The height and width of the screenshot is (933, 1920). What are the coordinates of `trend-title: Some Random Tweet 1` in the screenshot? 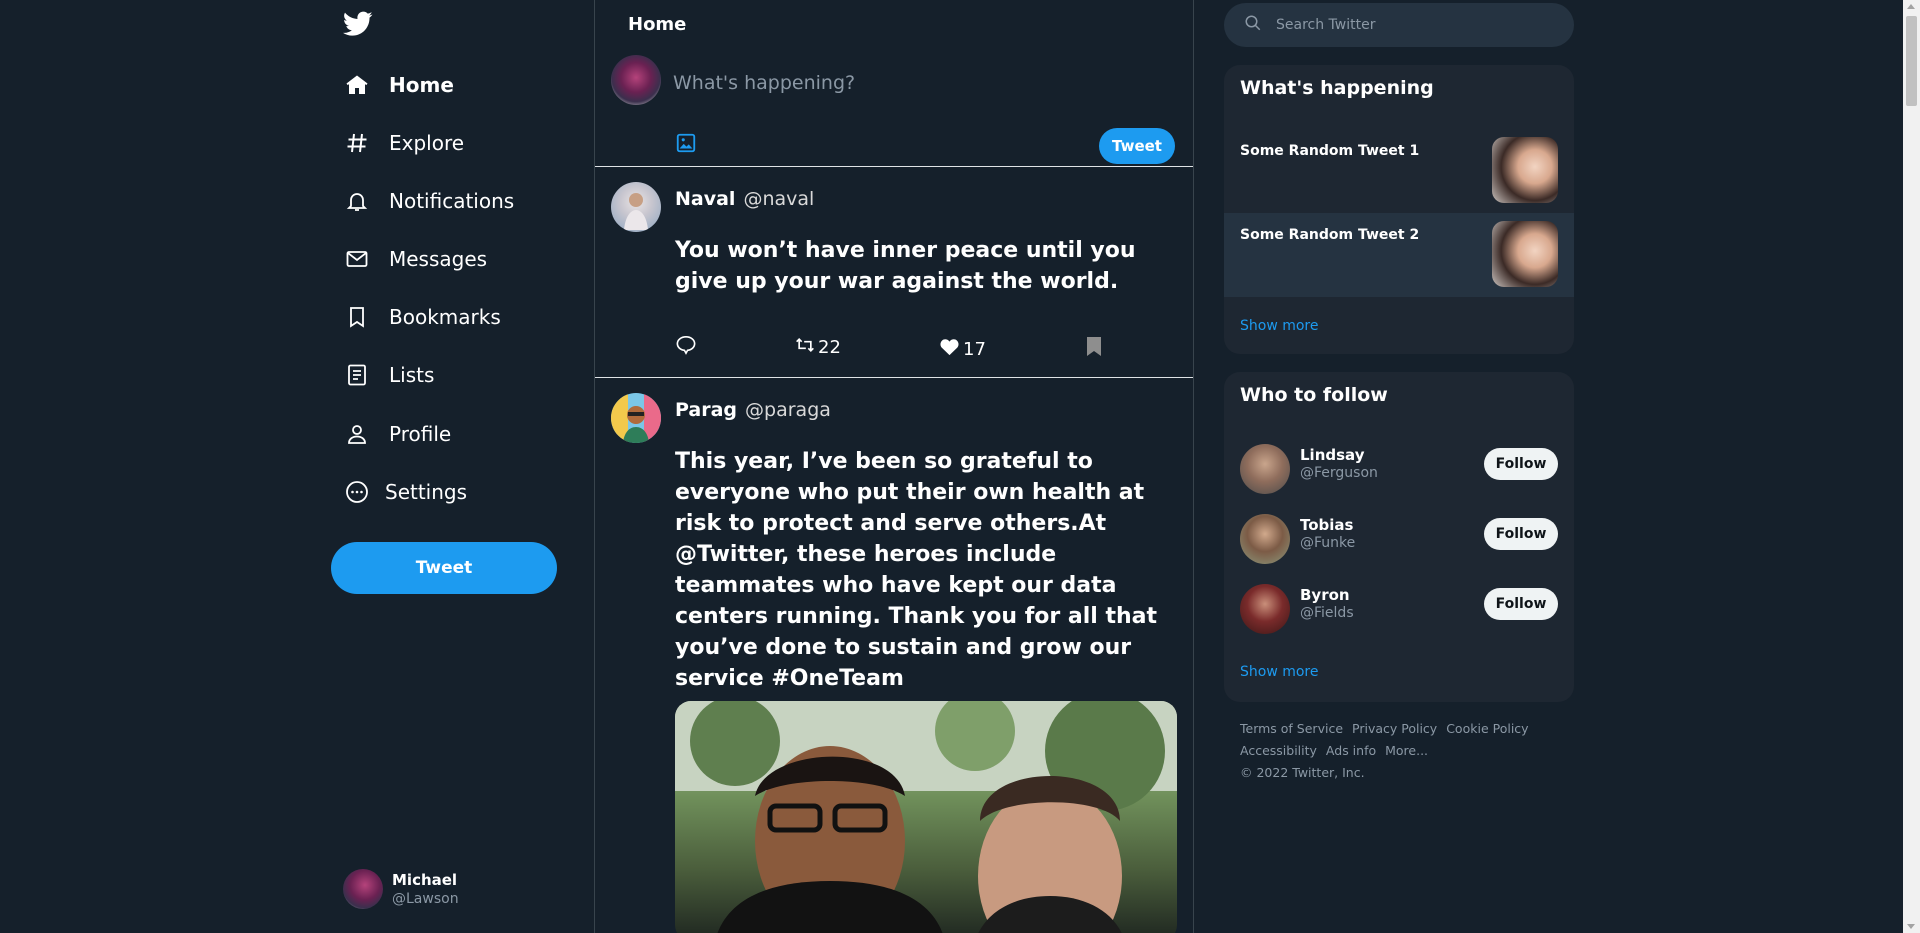 It's located at (1330, 151).